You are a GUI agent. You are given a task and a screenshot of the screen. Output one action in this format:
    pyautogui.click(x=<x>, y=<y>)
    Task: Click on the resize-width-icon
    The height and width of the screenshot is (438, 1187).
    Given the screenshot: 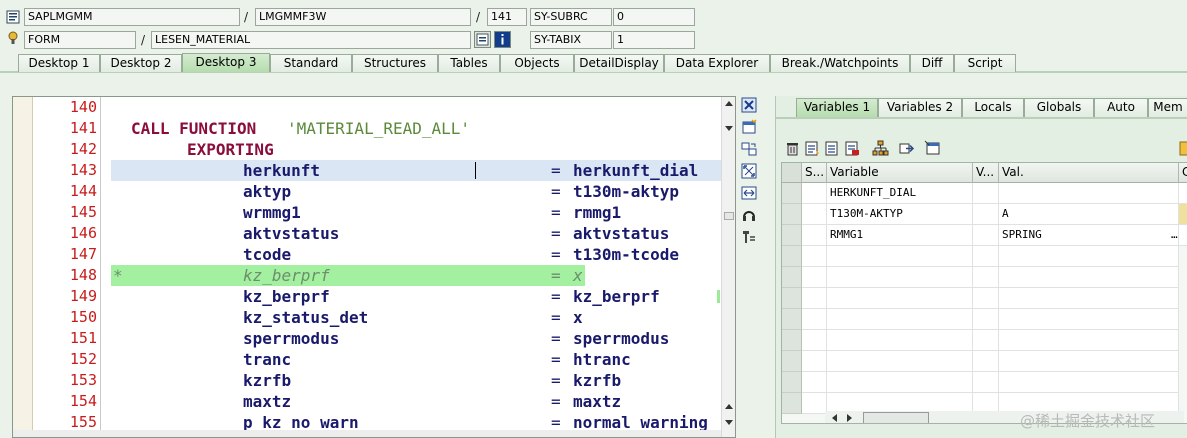 What is the action you would take?
    pyautogui.click(x=749, y=193)
    